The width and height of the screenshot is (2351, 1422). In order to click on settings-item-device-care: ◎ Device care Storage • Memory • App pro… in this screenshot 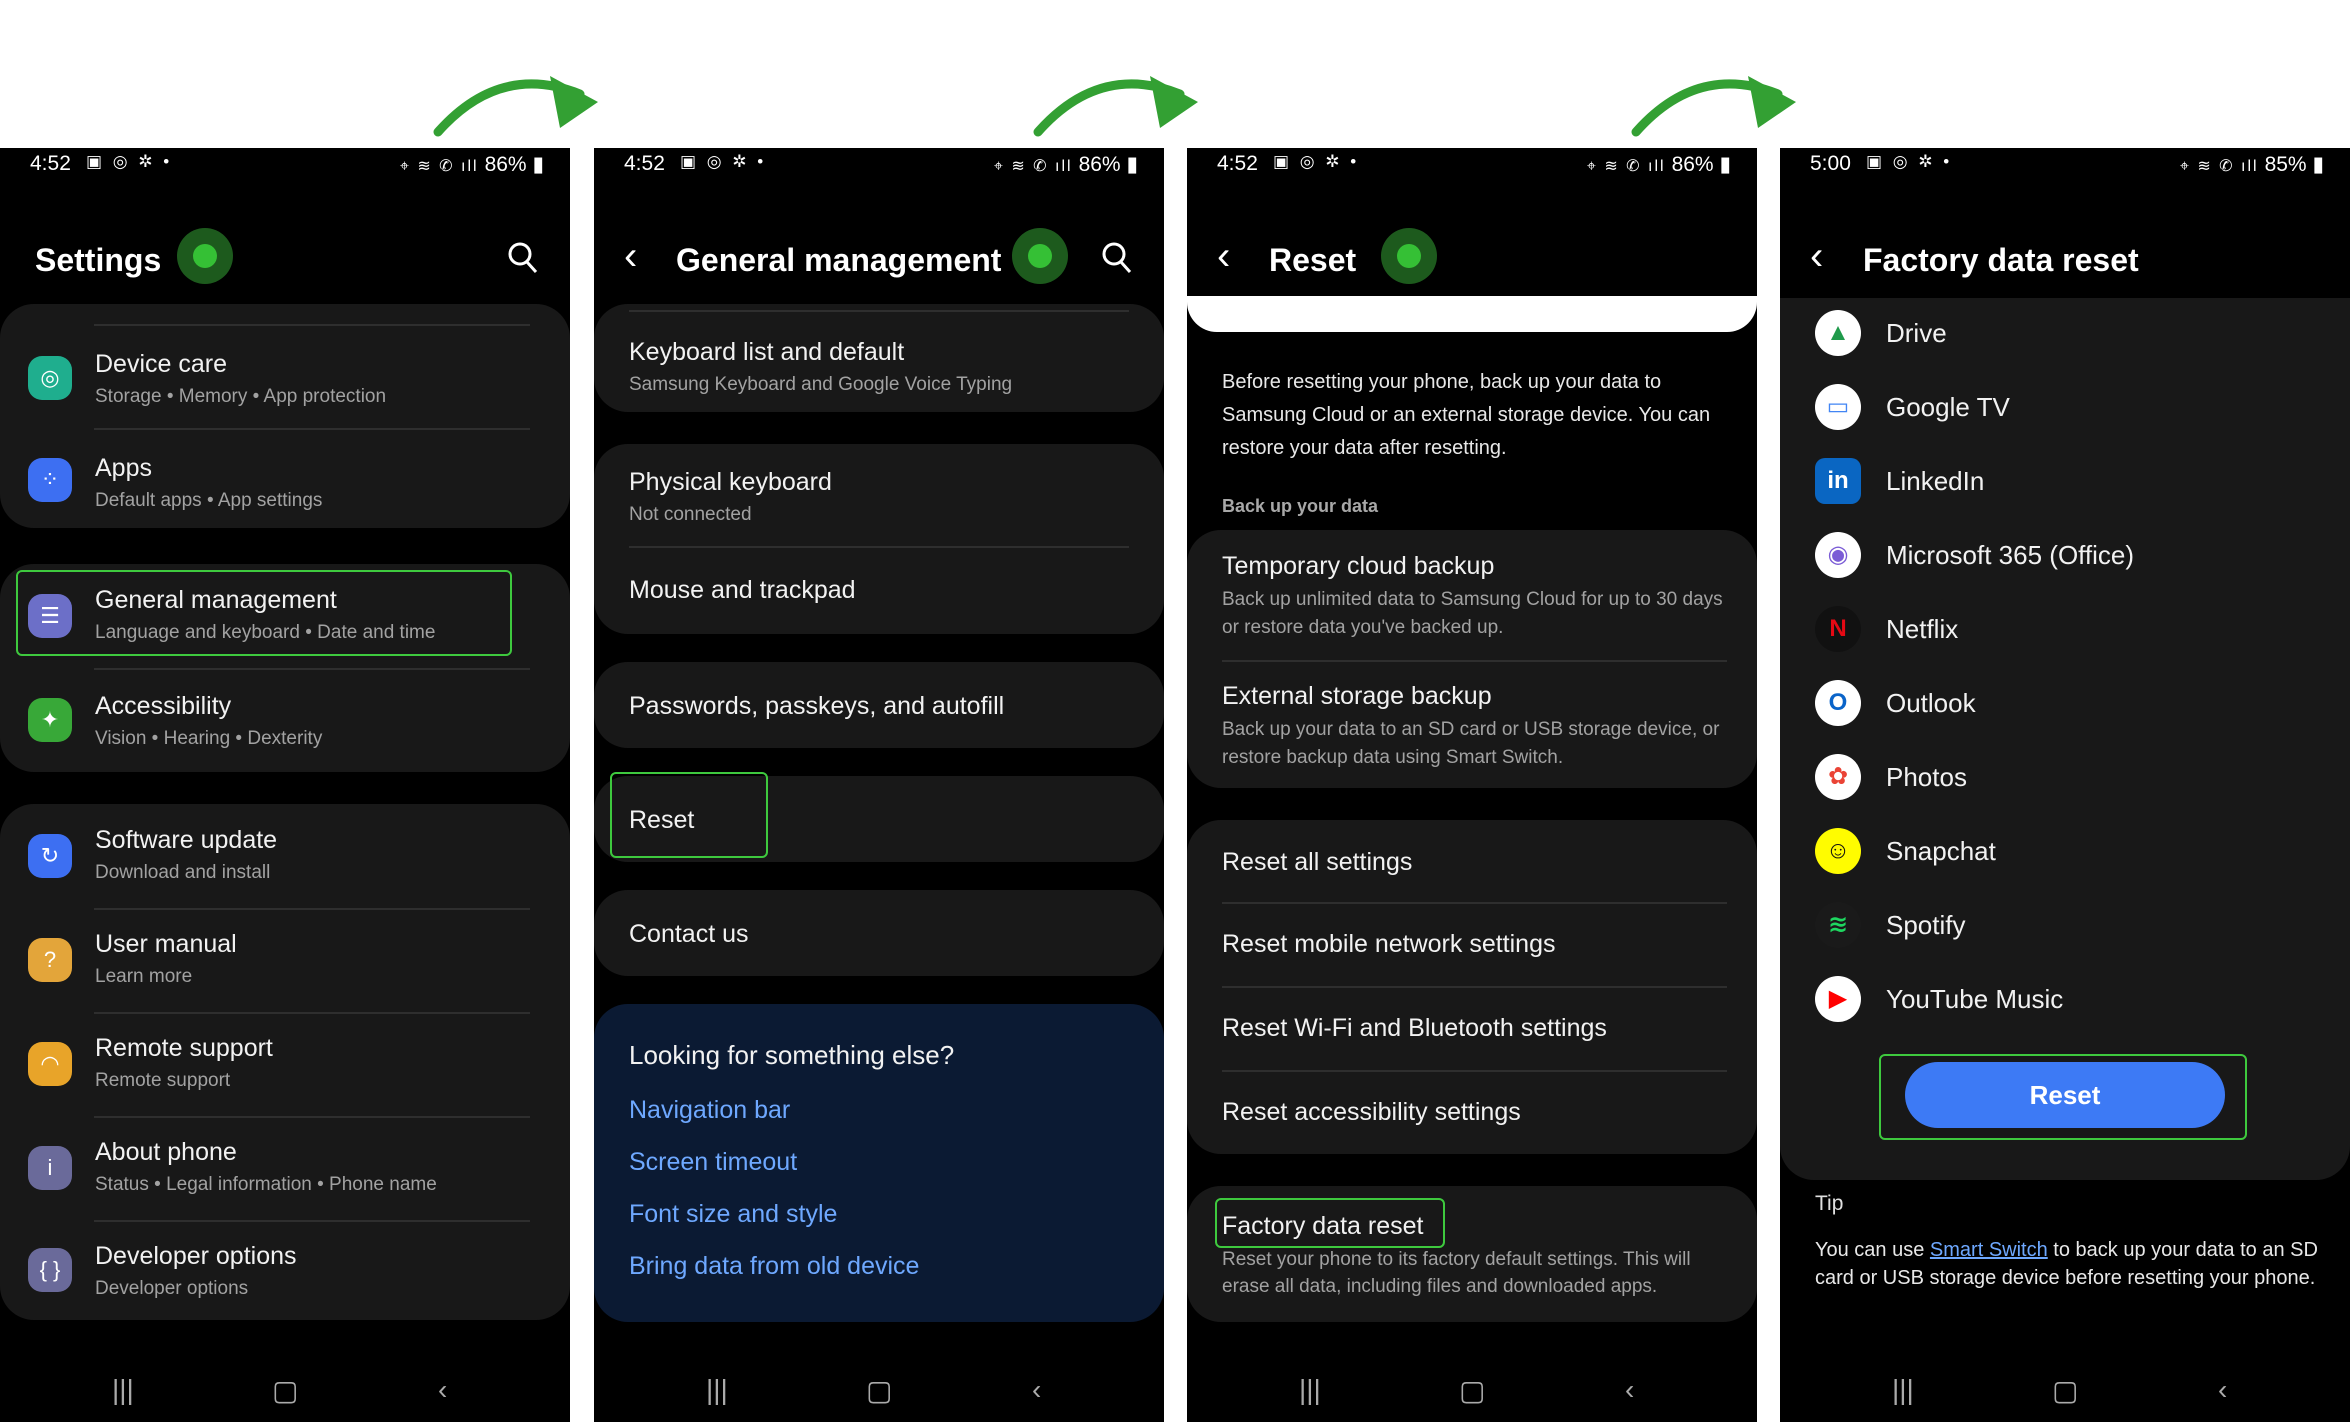, I will do `click(285, 379)`.